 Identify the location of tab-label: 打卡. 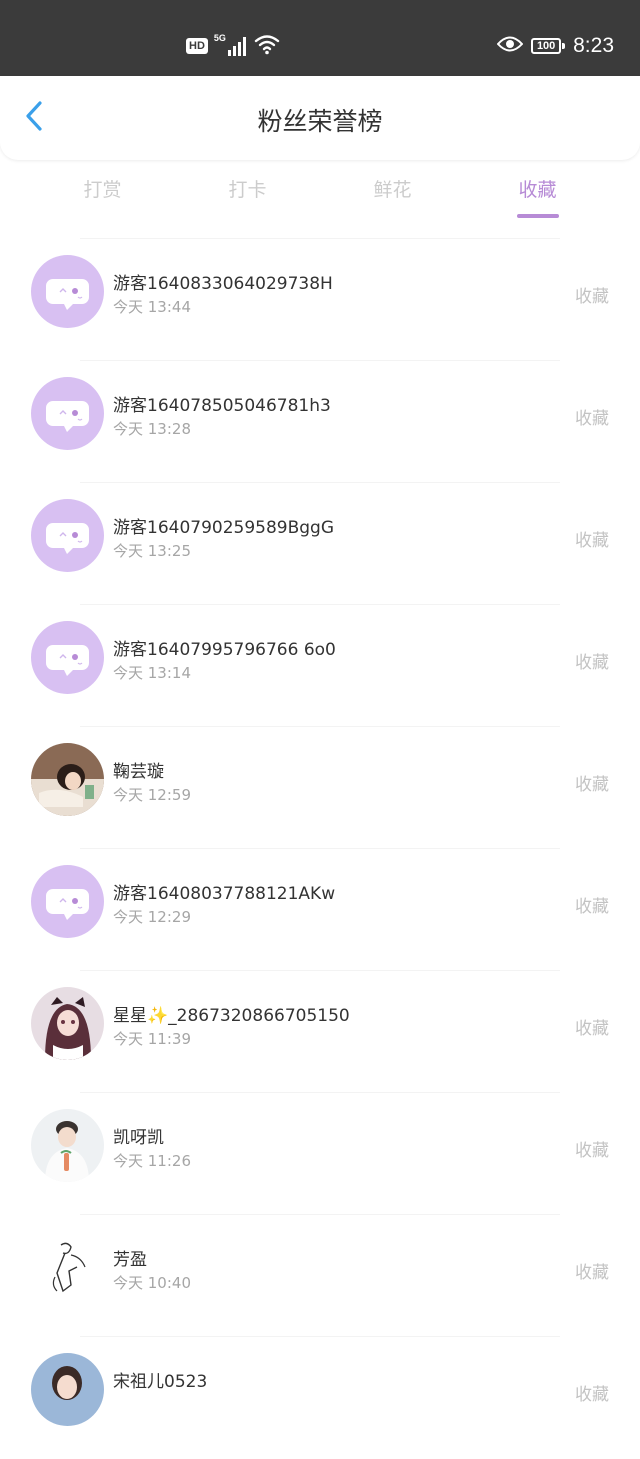
(247, 190).